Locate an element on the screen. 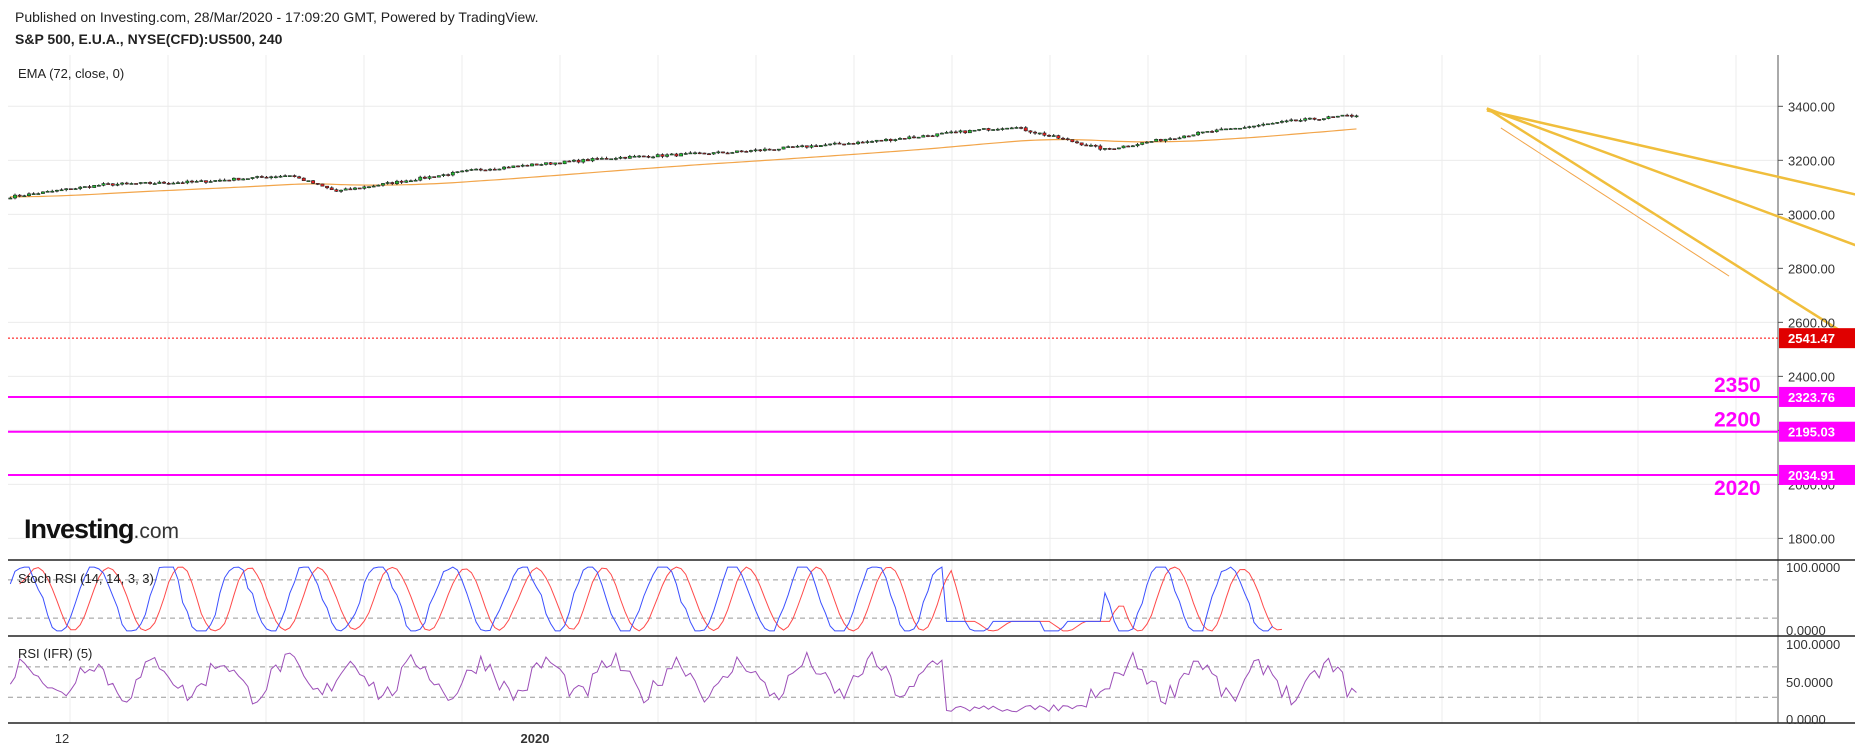 This screenshot has height=753, width=1855. rsi-legend: RSI (IFR) (5) is located at coordinates (55, 653).